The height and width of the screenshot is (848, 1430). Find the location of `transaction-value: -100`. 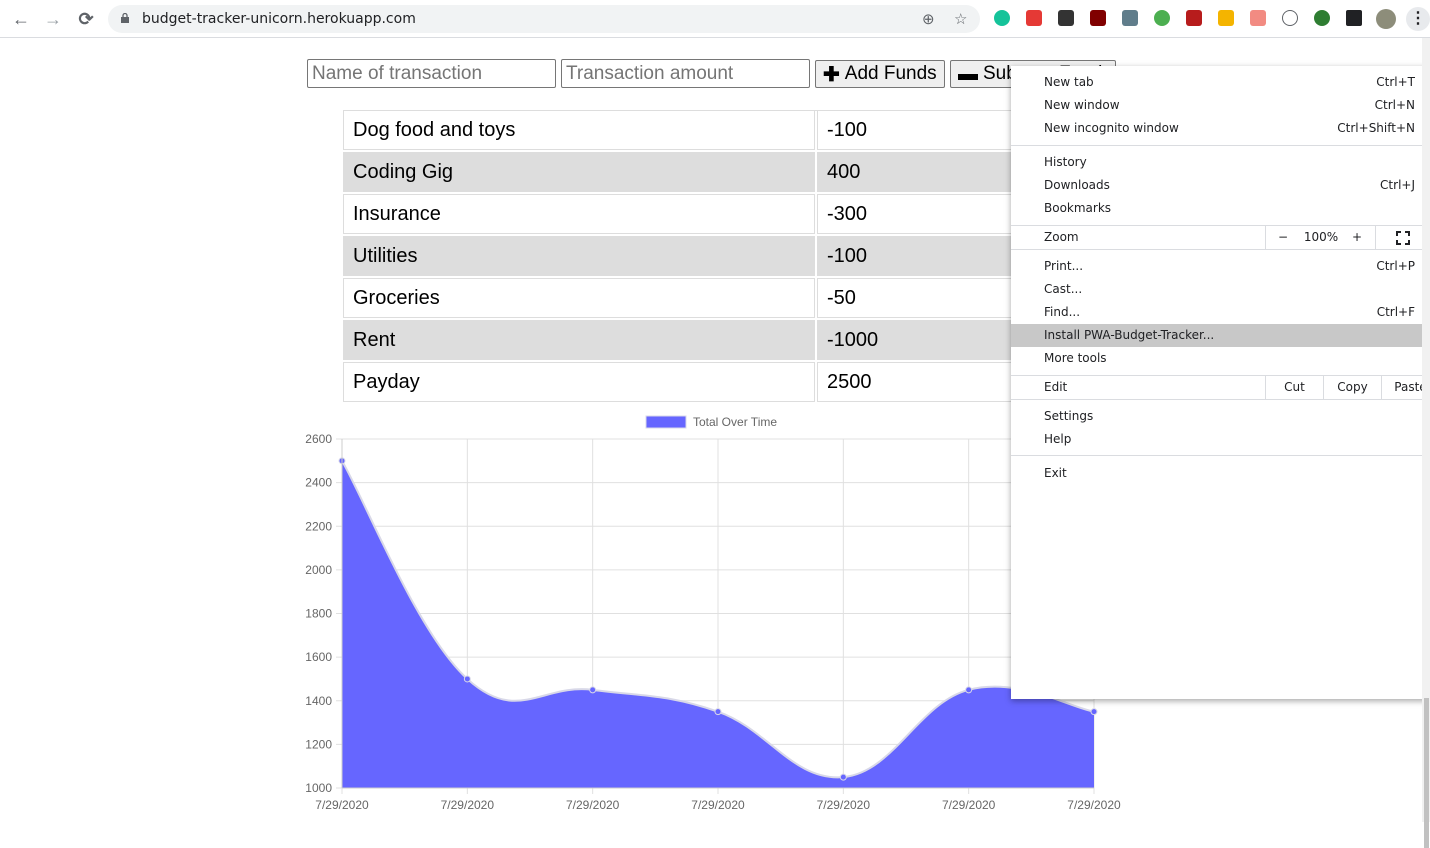

transaction-value: -100 is located at coordinates (928, 130).